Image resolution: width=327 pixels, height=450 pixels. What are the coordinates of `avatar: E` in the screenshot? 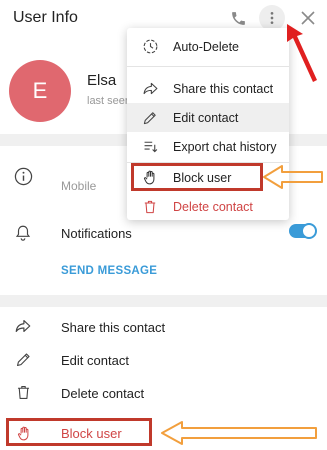 It's located at (40, 91).